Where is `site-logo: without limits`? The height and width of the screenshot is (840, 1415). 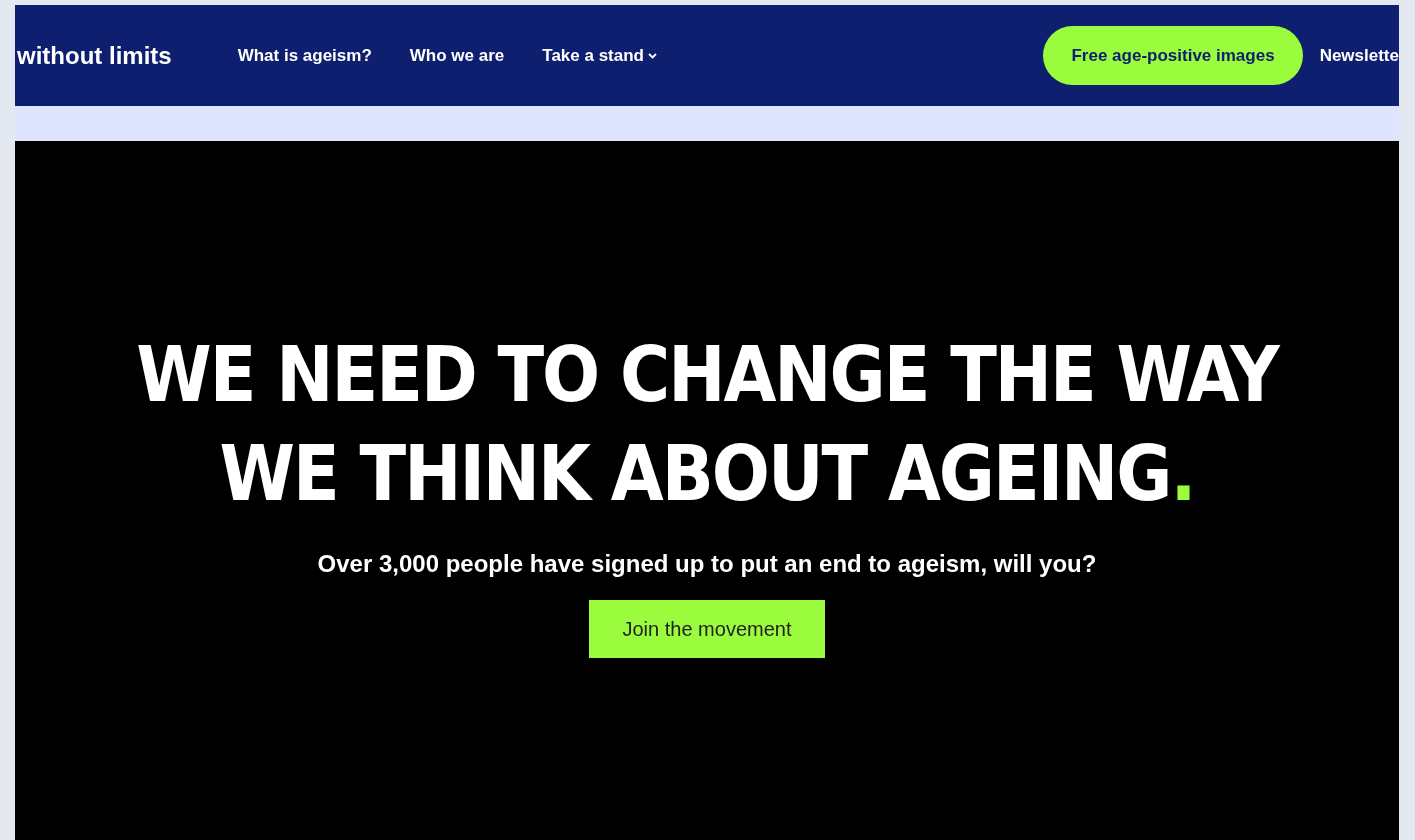
site-logo: without limits is located at coordinates (94, 55).